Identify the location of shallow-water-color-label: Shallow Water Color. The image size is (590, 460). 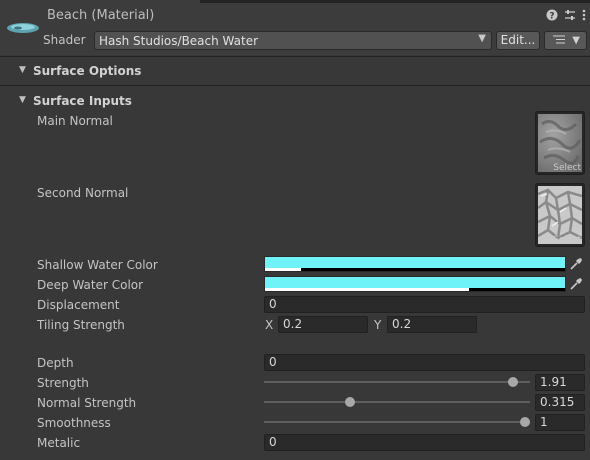
(97, 265).